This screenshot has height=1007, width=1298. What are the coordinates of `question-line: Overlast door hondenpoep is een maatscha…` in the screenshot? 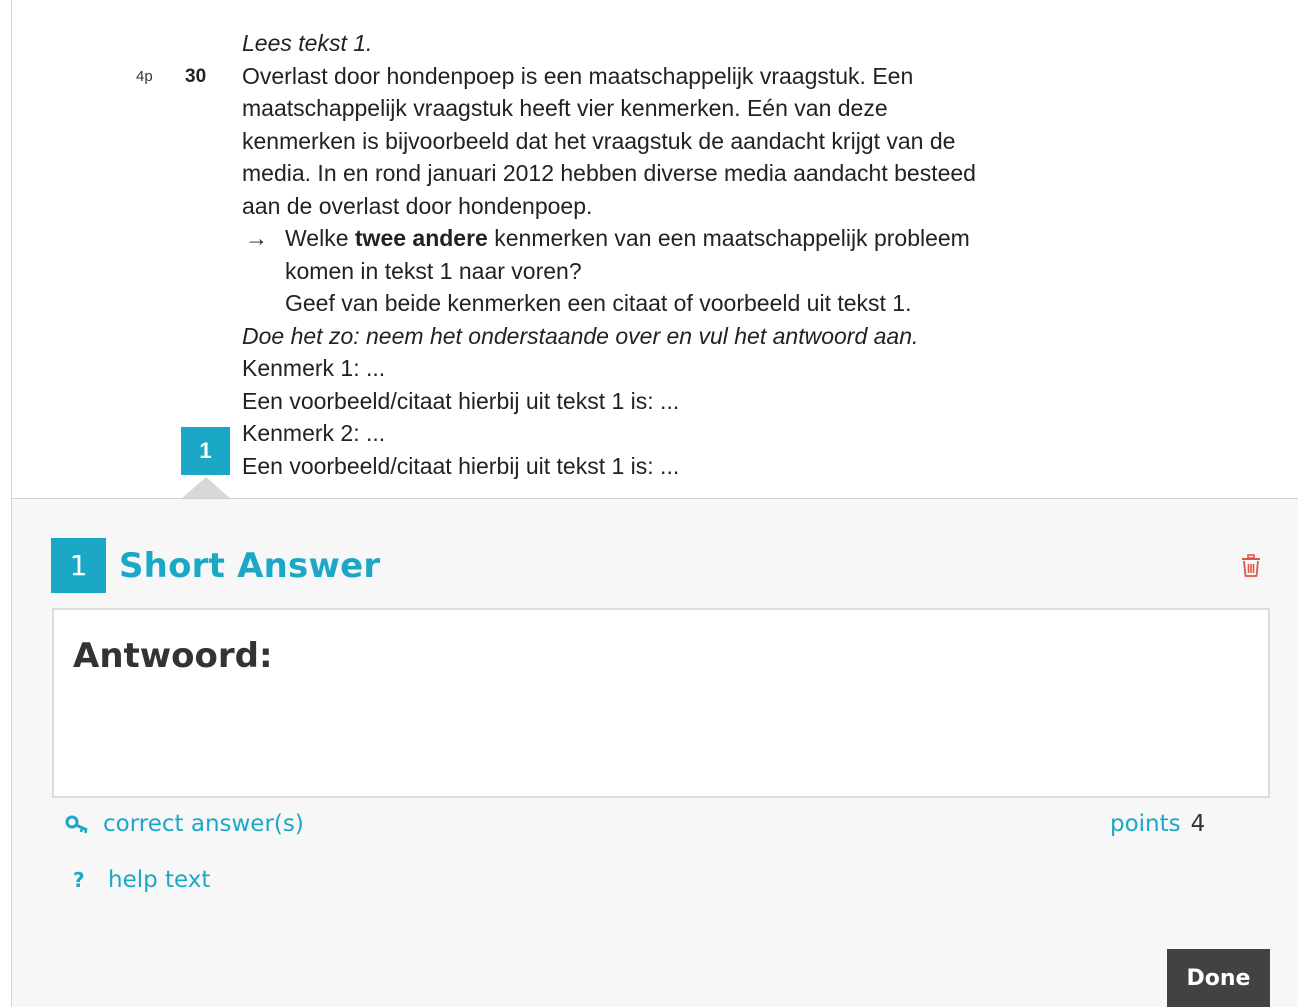 It's located at (578, 76).